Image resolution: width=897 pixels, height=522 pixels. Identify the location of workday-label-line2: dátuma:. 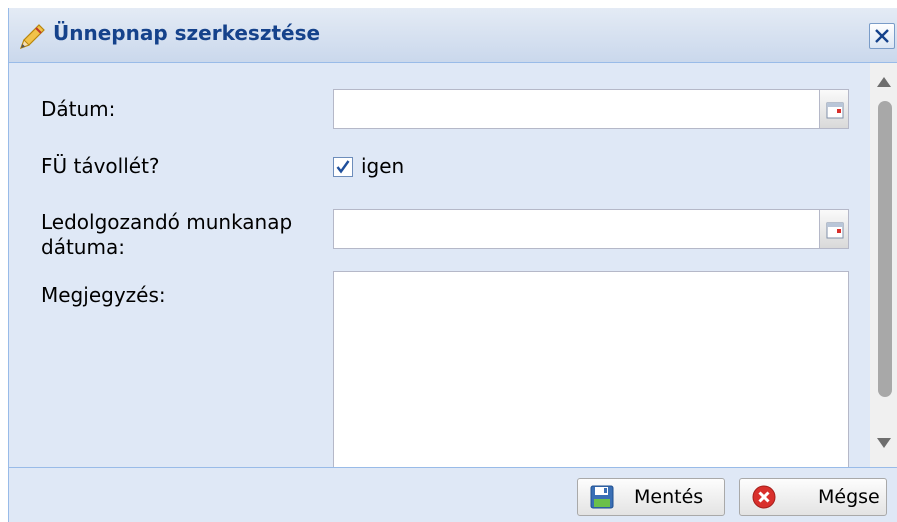
(83, 247).